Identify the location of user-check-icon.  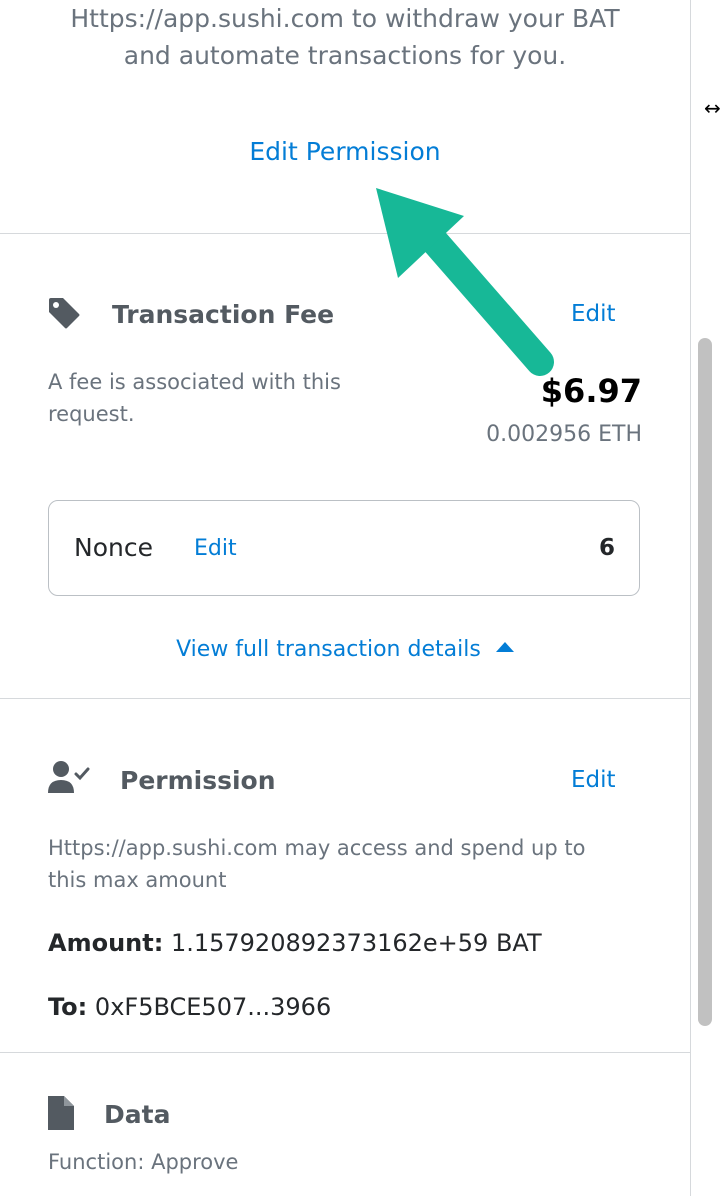
(69, 777).